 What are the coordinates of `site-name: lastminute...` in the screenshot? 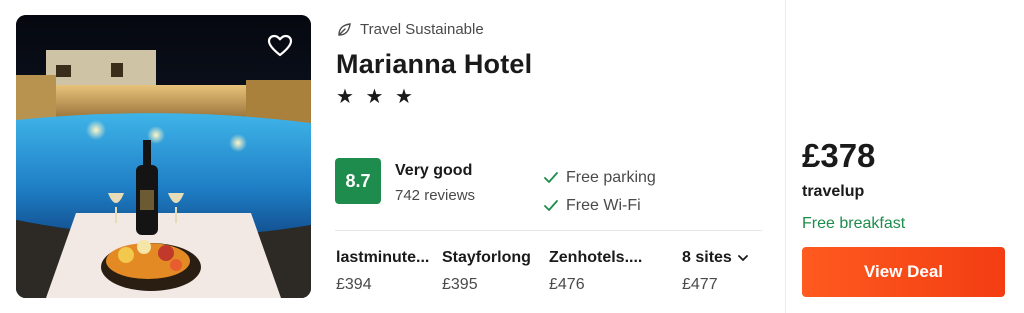 It's located at (383, 257).